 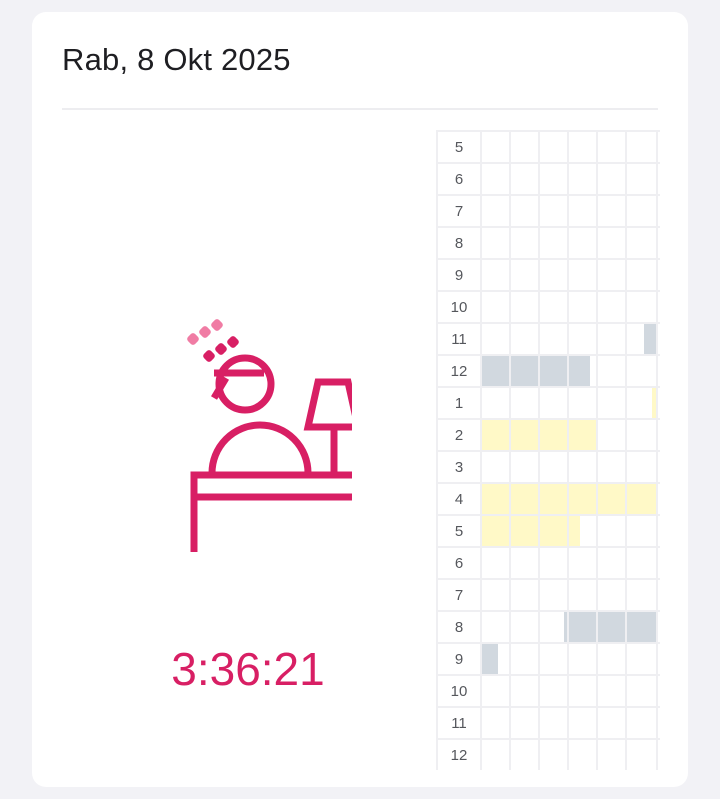 What do you see at coordinates (261, 433) in the screenshot?
I see `sleeping-at-desk-icon` at bounding box center [261, 433].